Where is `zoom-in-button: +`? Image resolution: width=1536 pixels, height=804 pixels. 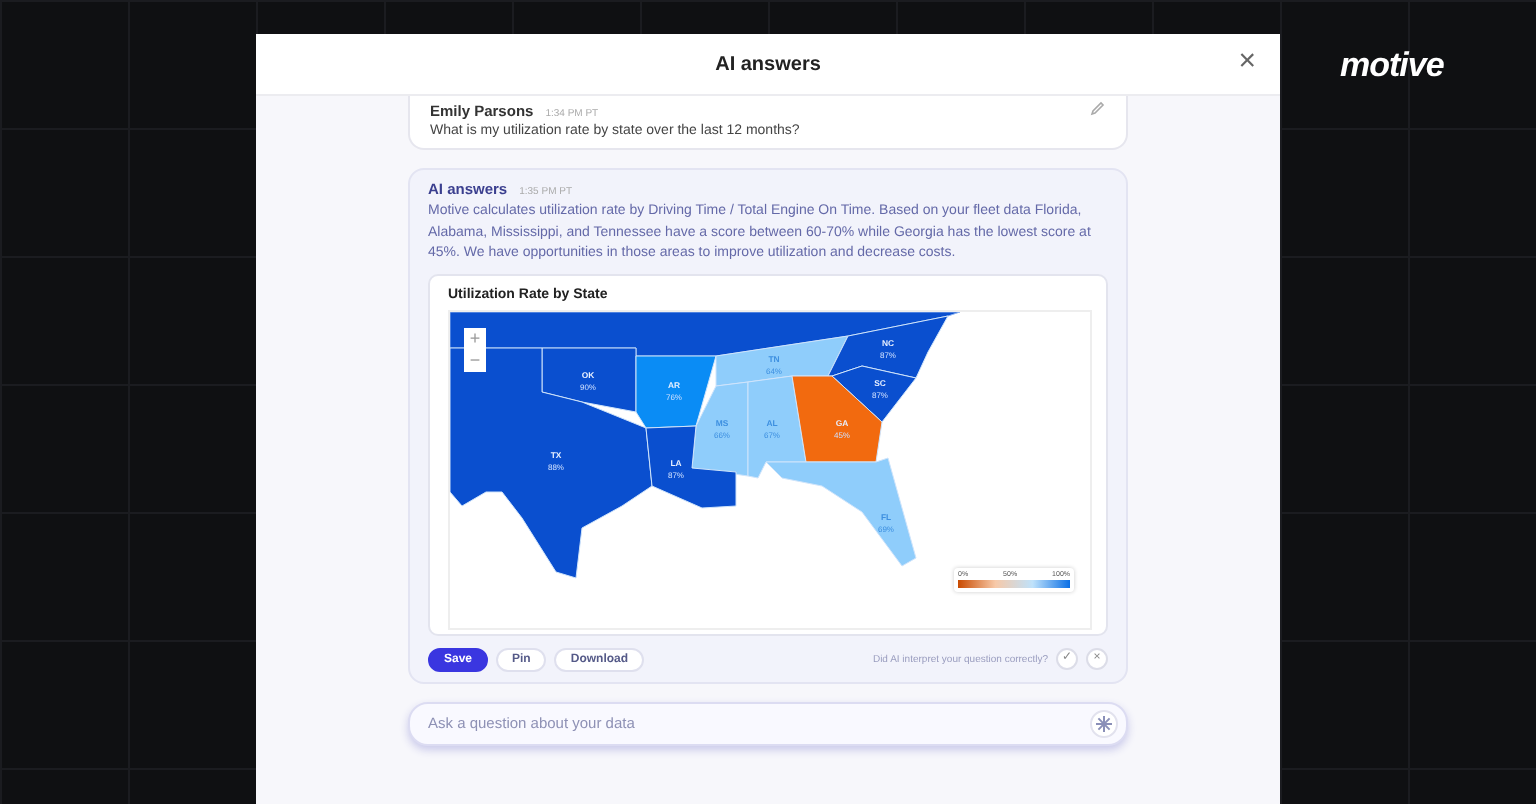 zoom-in-button: + is located at coordinates (475, 338).